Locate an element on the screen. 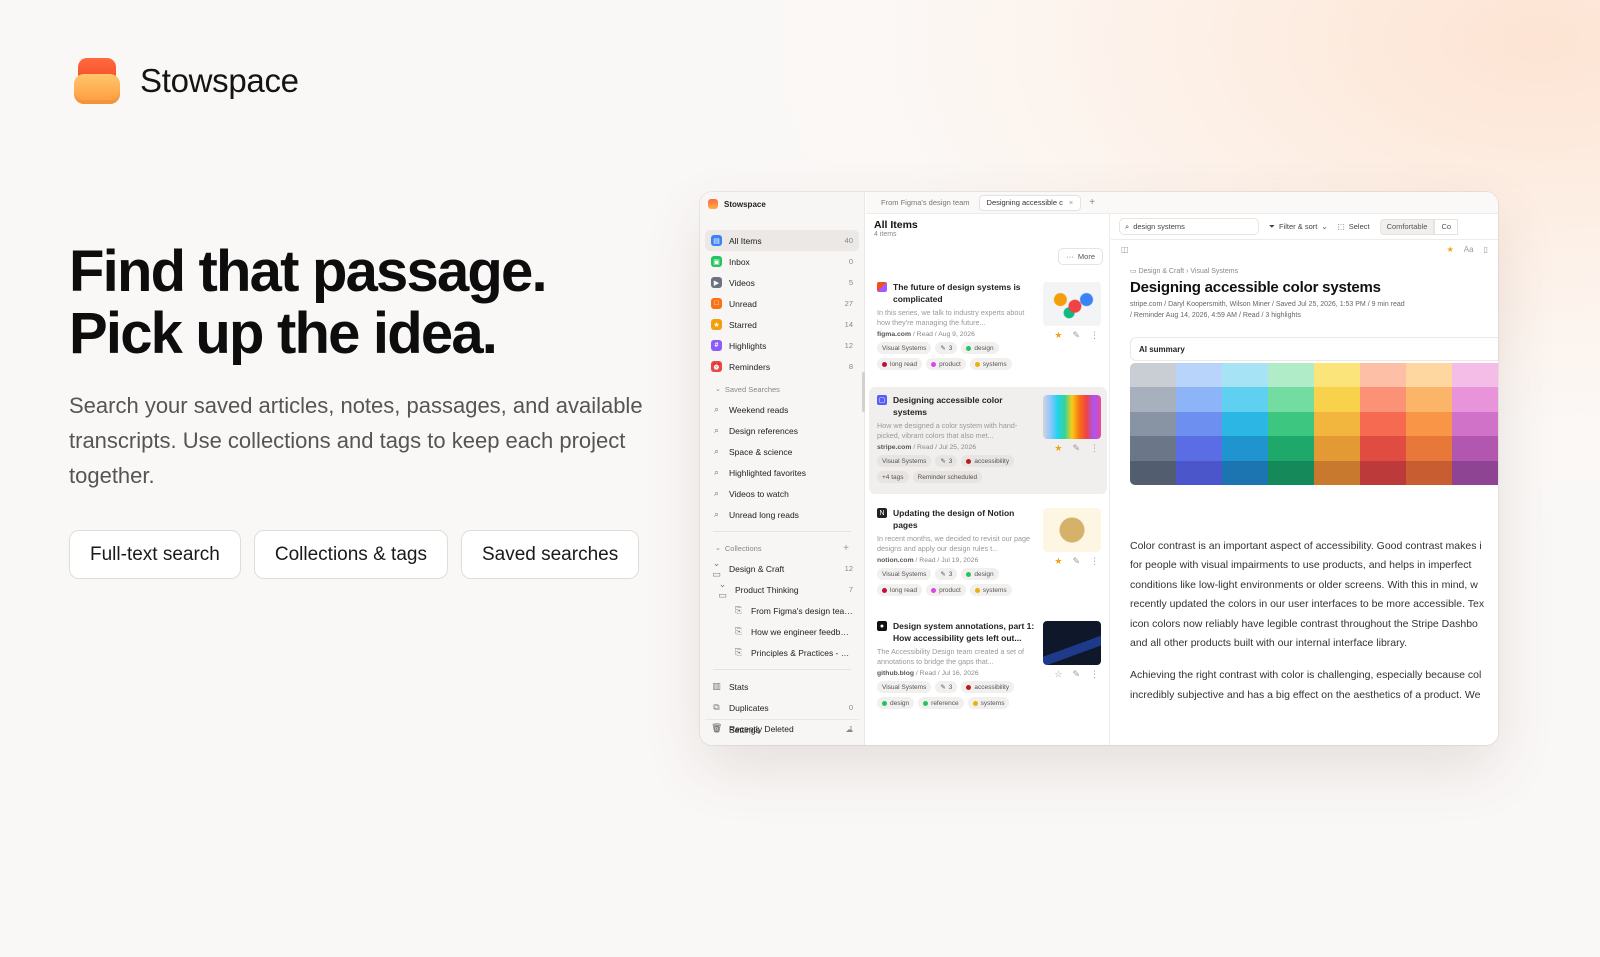  tag-chip: Reminder scheduled is located at coordinates (947, 477).